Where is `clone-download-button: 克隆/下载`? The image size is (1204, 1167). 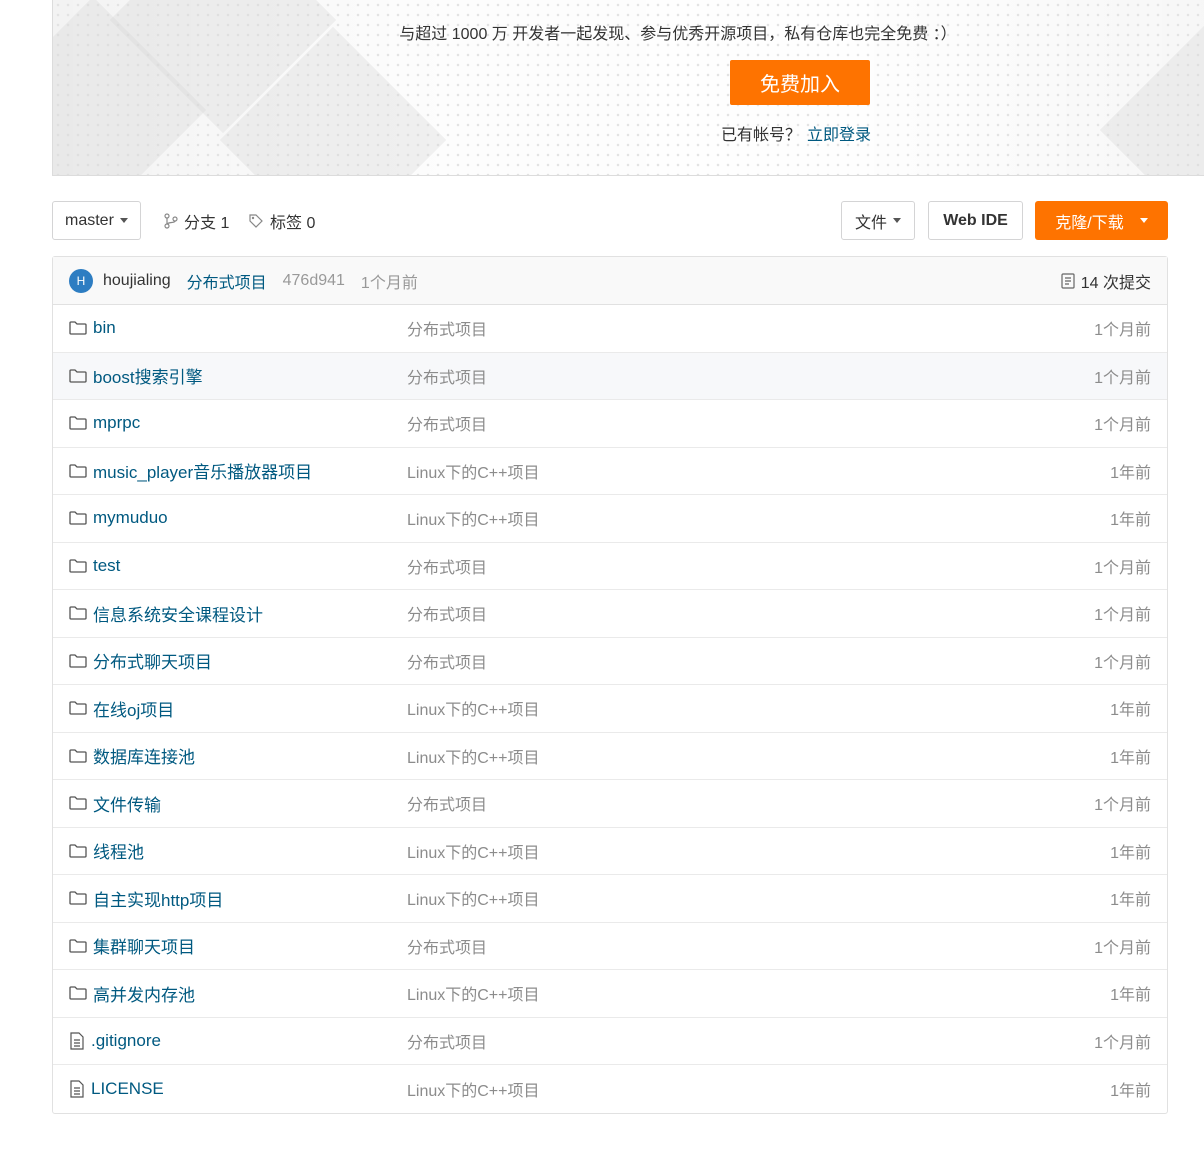 clone-download-button: 克隆/下载 is located at coordinates (1101, 220).